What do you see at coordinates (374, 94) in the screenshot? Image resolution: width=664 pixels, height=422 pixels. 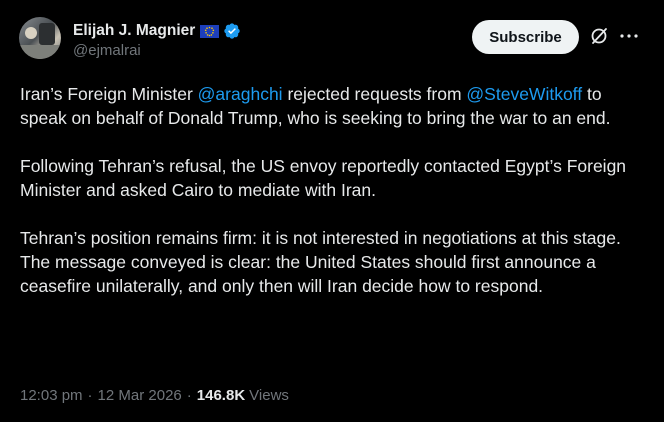 I see `tweet-text-segment: rejected requests from` at bounding box center [374, 94].